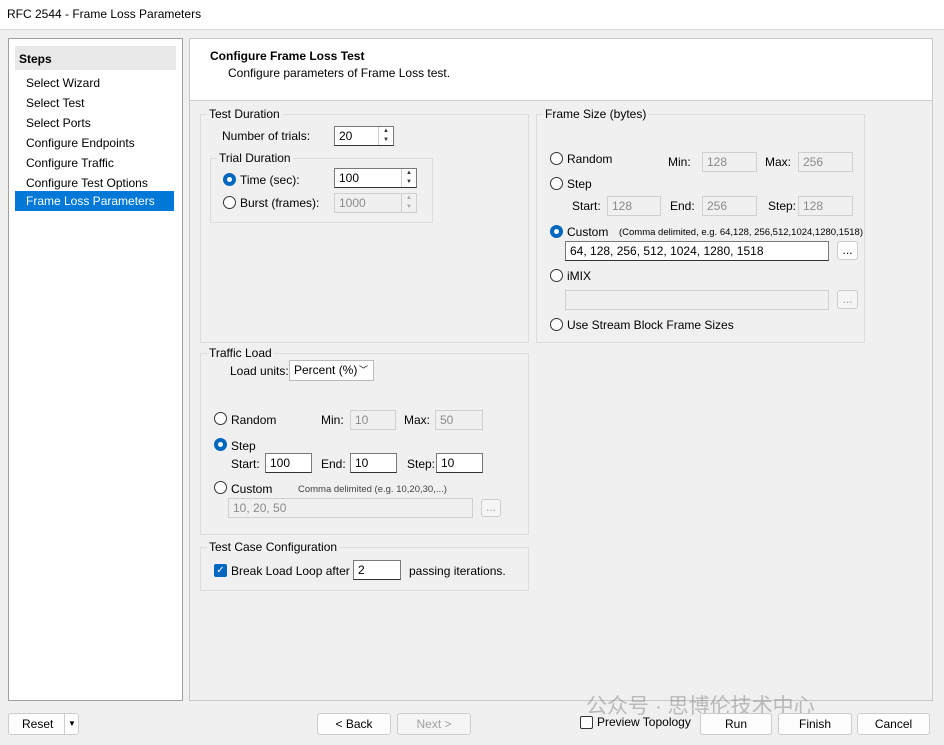 The height and width of the screenshot is (745, 944). Describe the element at coordinates (825, 162) in the screenshot. I see `frame-max-input: 256` at that location.